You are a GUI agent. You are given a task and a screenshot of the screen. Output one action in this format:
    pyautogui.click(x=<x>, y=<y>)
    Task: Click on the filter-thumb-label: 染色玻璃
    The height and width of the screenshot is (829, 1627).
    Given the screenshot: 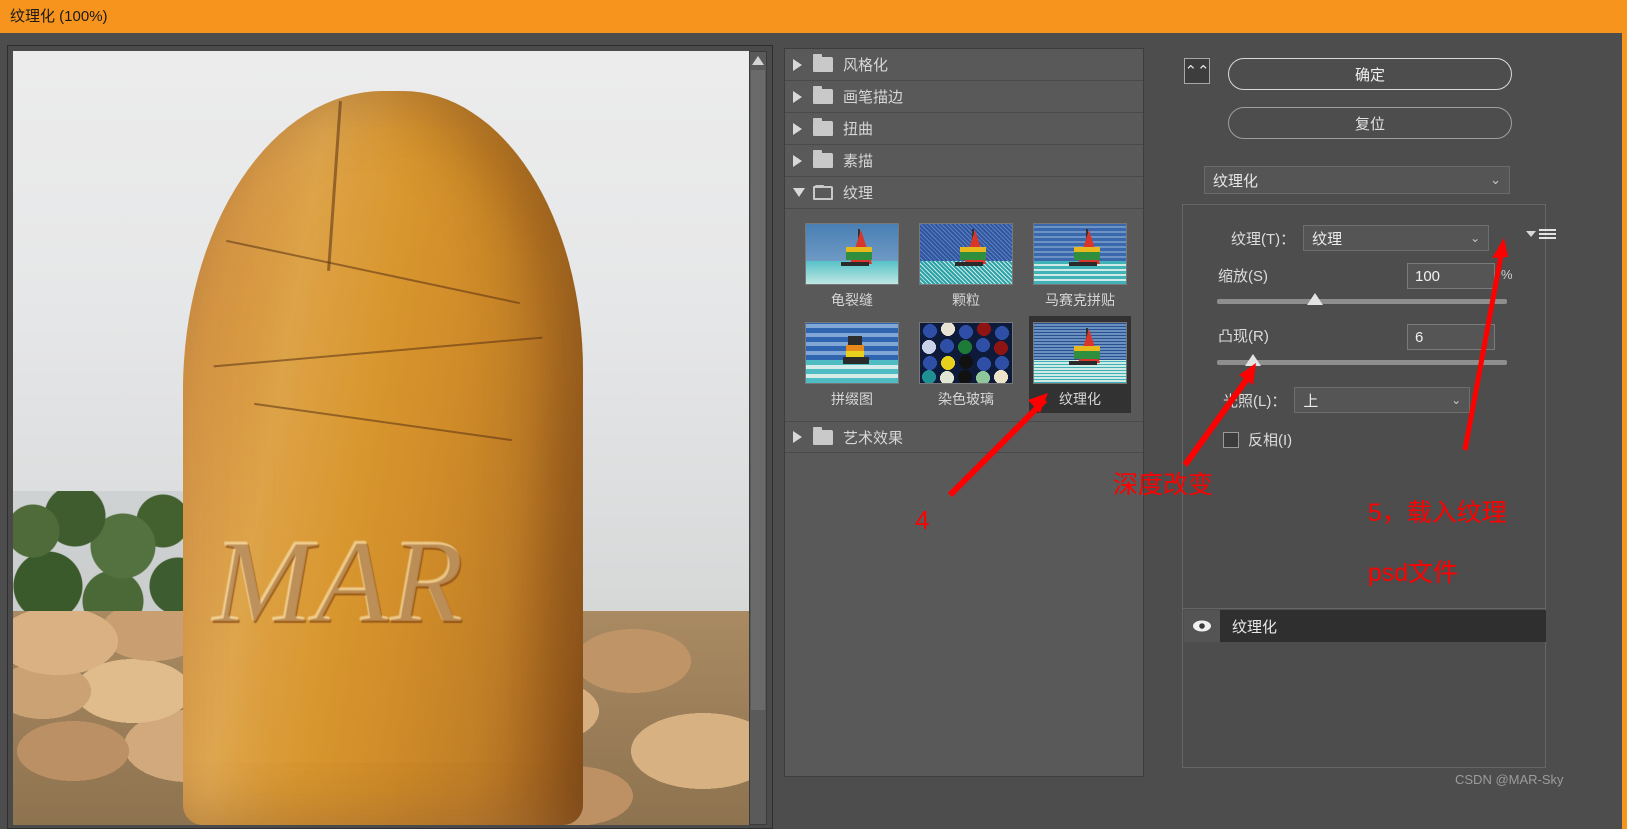 What is the action you would take?
    pyautogui.click(x=966, y=399)
    